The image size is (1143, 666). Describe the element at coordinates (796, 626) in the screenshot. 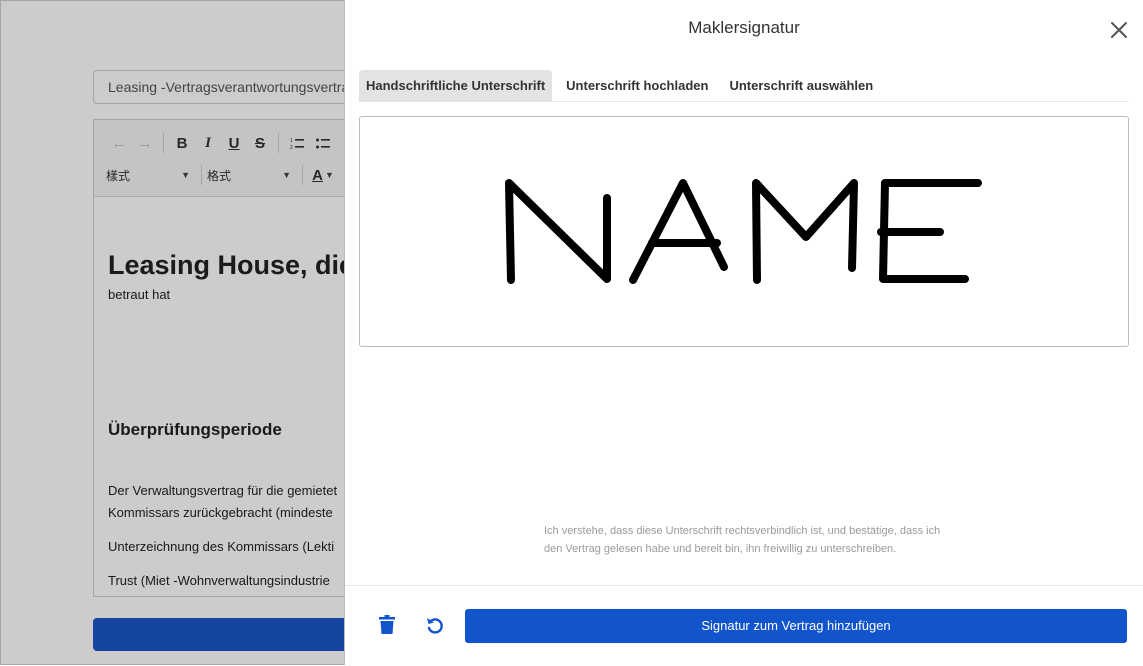

I see `add-signature-button: Signatur zum Vertrag hinzufügen` at that location.